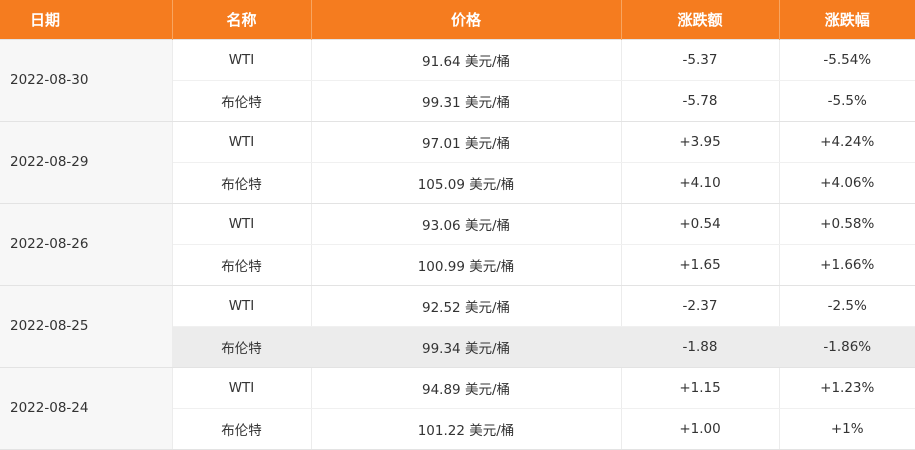 The height and width of the screenshot is (450, 915). What do you see at coordinates (466, 183) in the screenshot?
I see `price-cell: 105.09 美元/桶` at bounding box center [466, 183].